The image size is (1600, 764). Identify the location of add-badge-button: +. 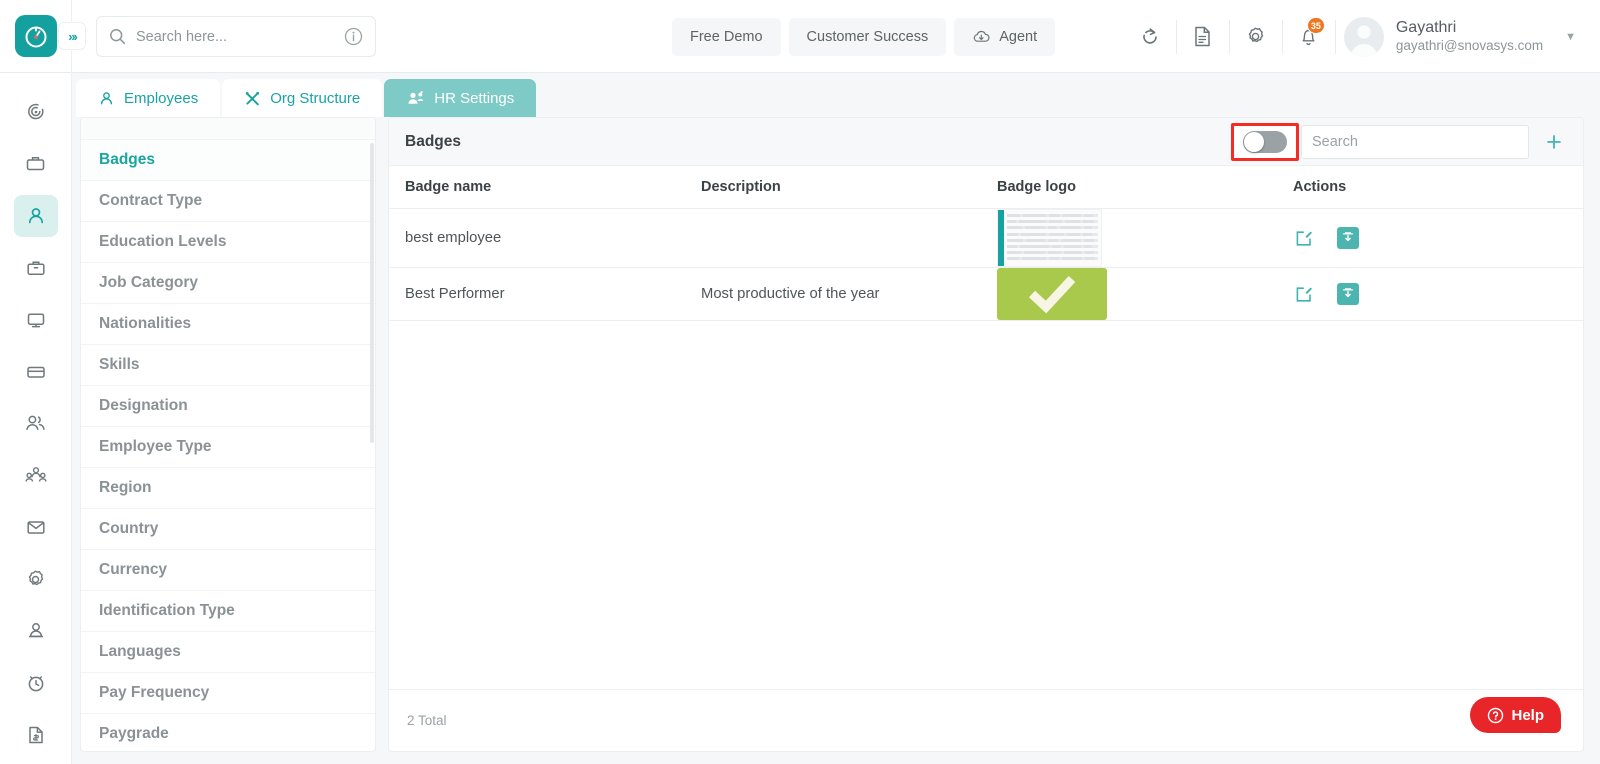
(1554, 142).